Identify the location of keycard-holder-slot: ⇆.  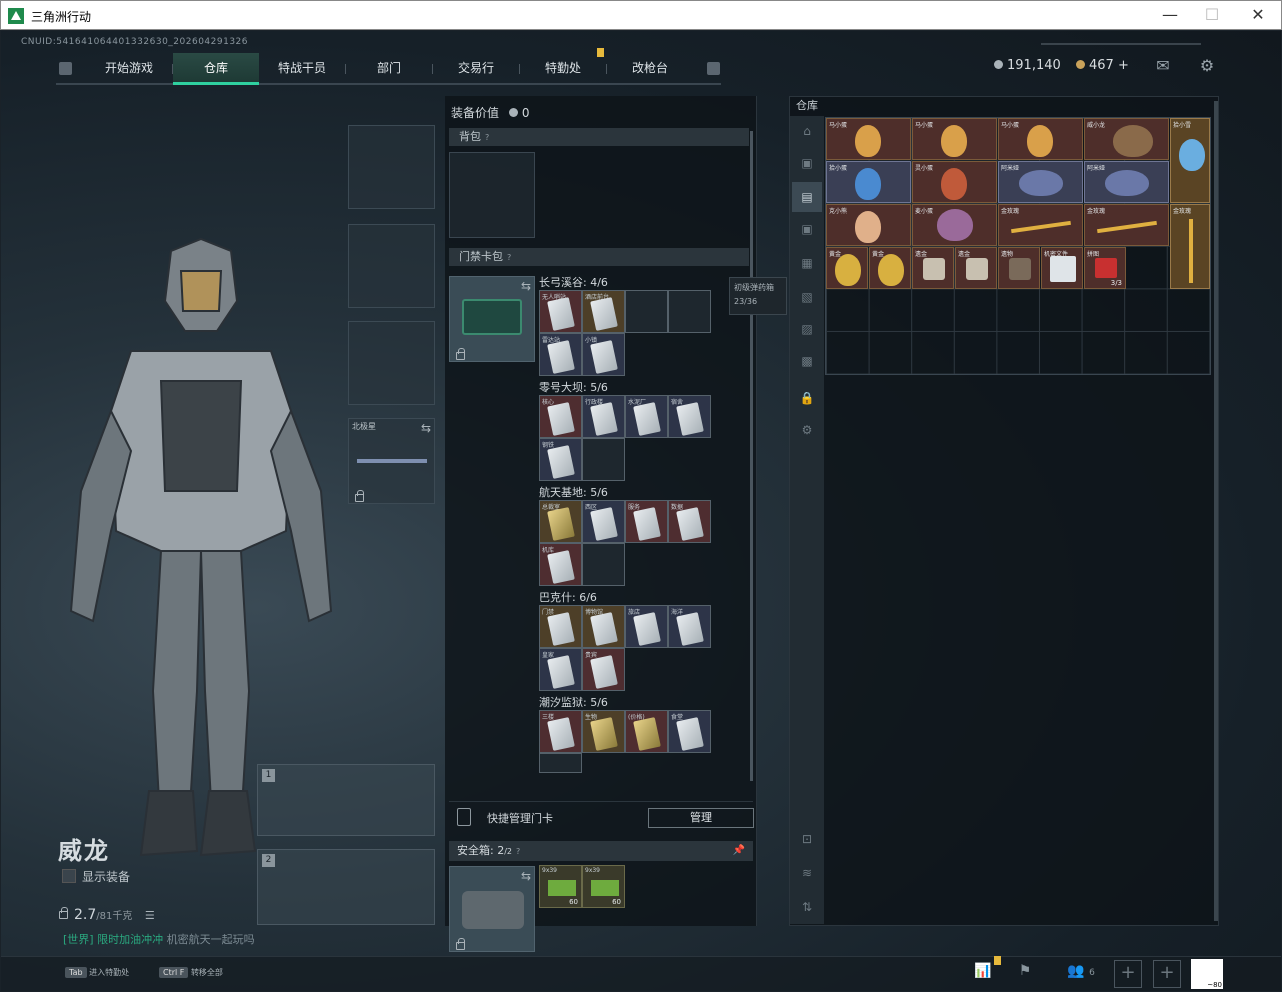
(492, 319).